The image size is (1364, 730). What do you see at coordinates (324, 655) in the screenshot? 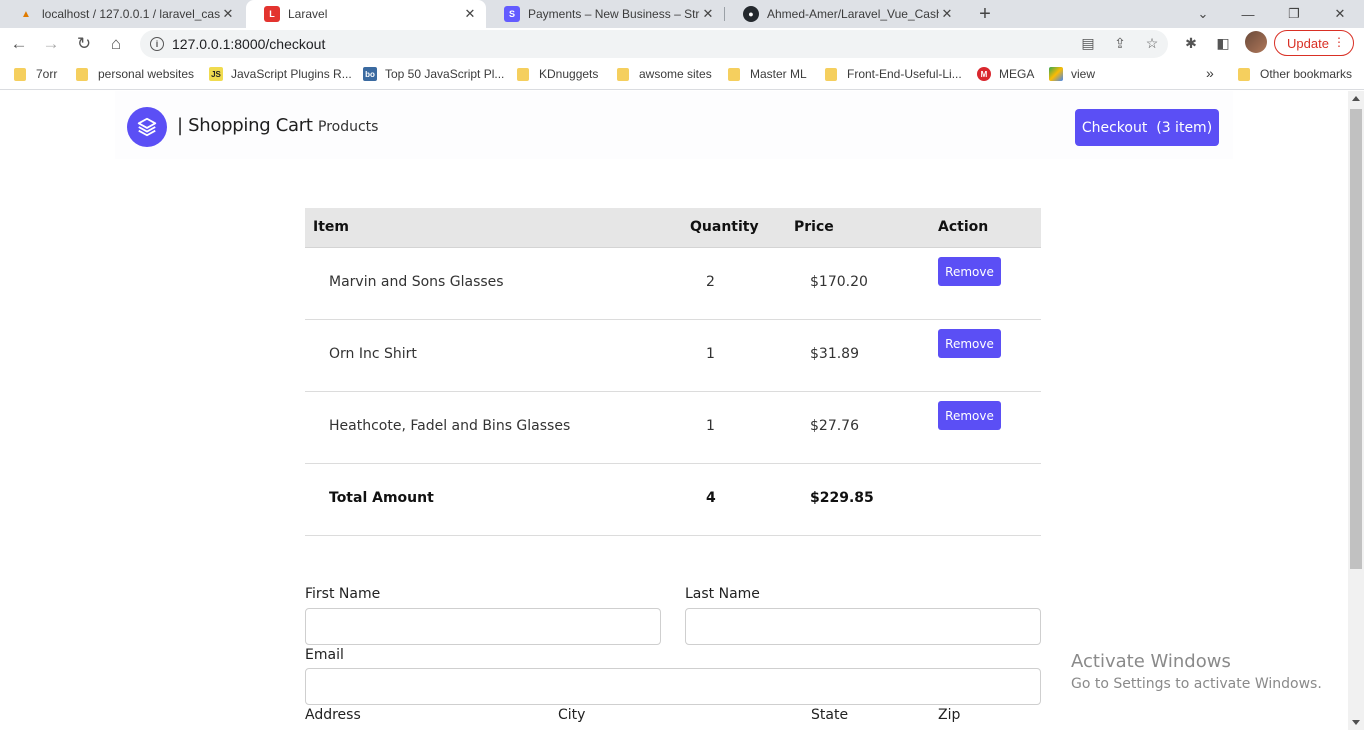
I see `email-label: Email` at bounding box center [324, 655].